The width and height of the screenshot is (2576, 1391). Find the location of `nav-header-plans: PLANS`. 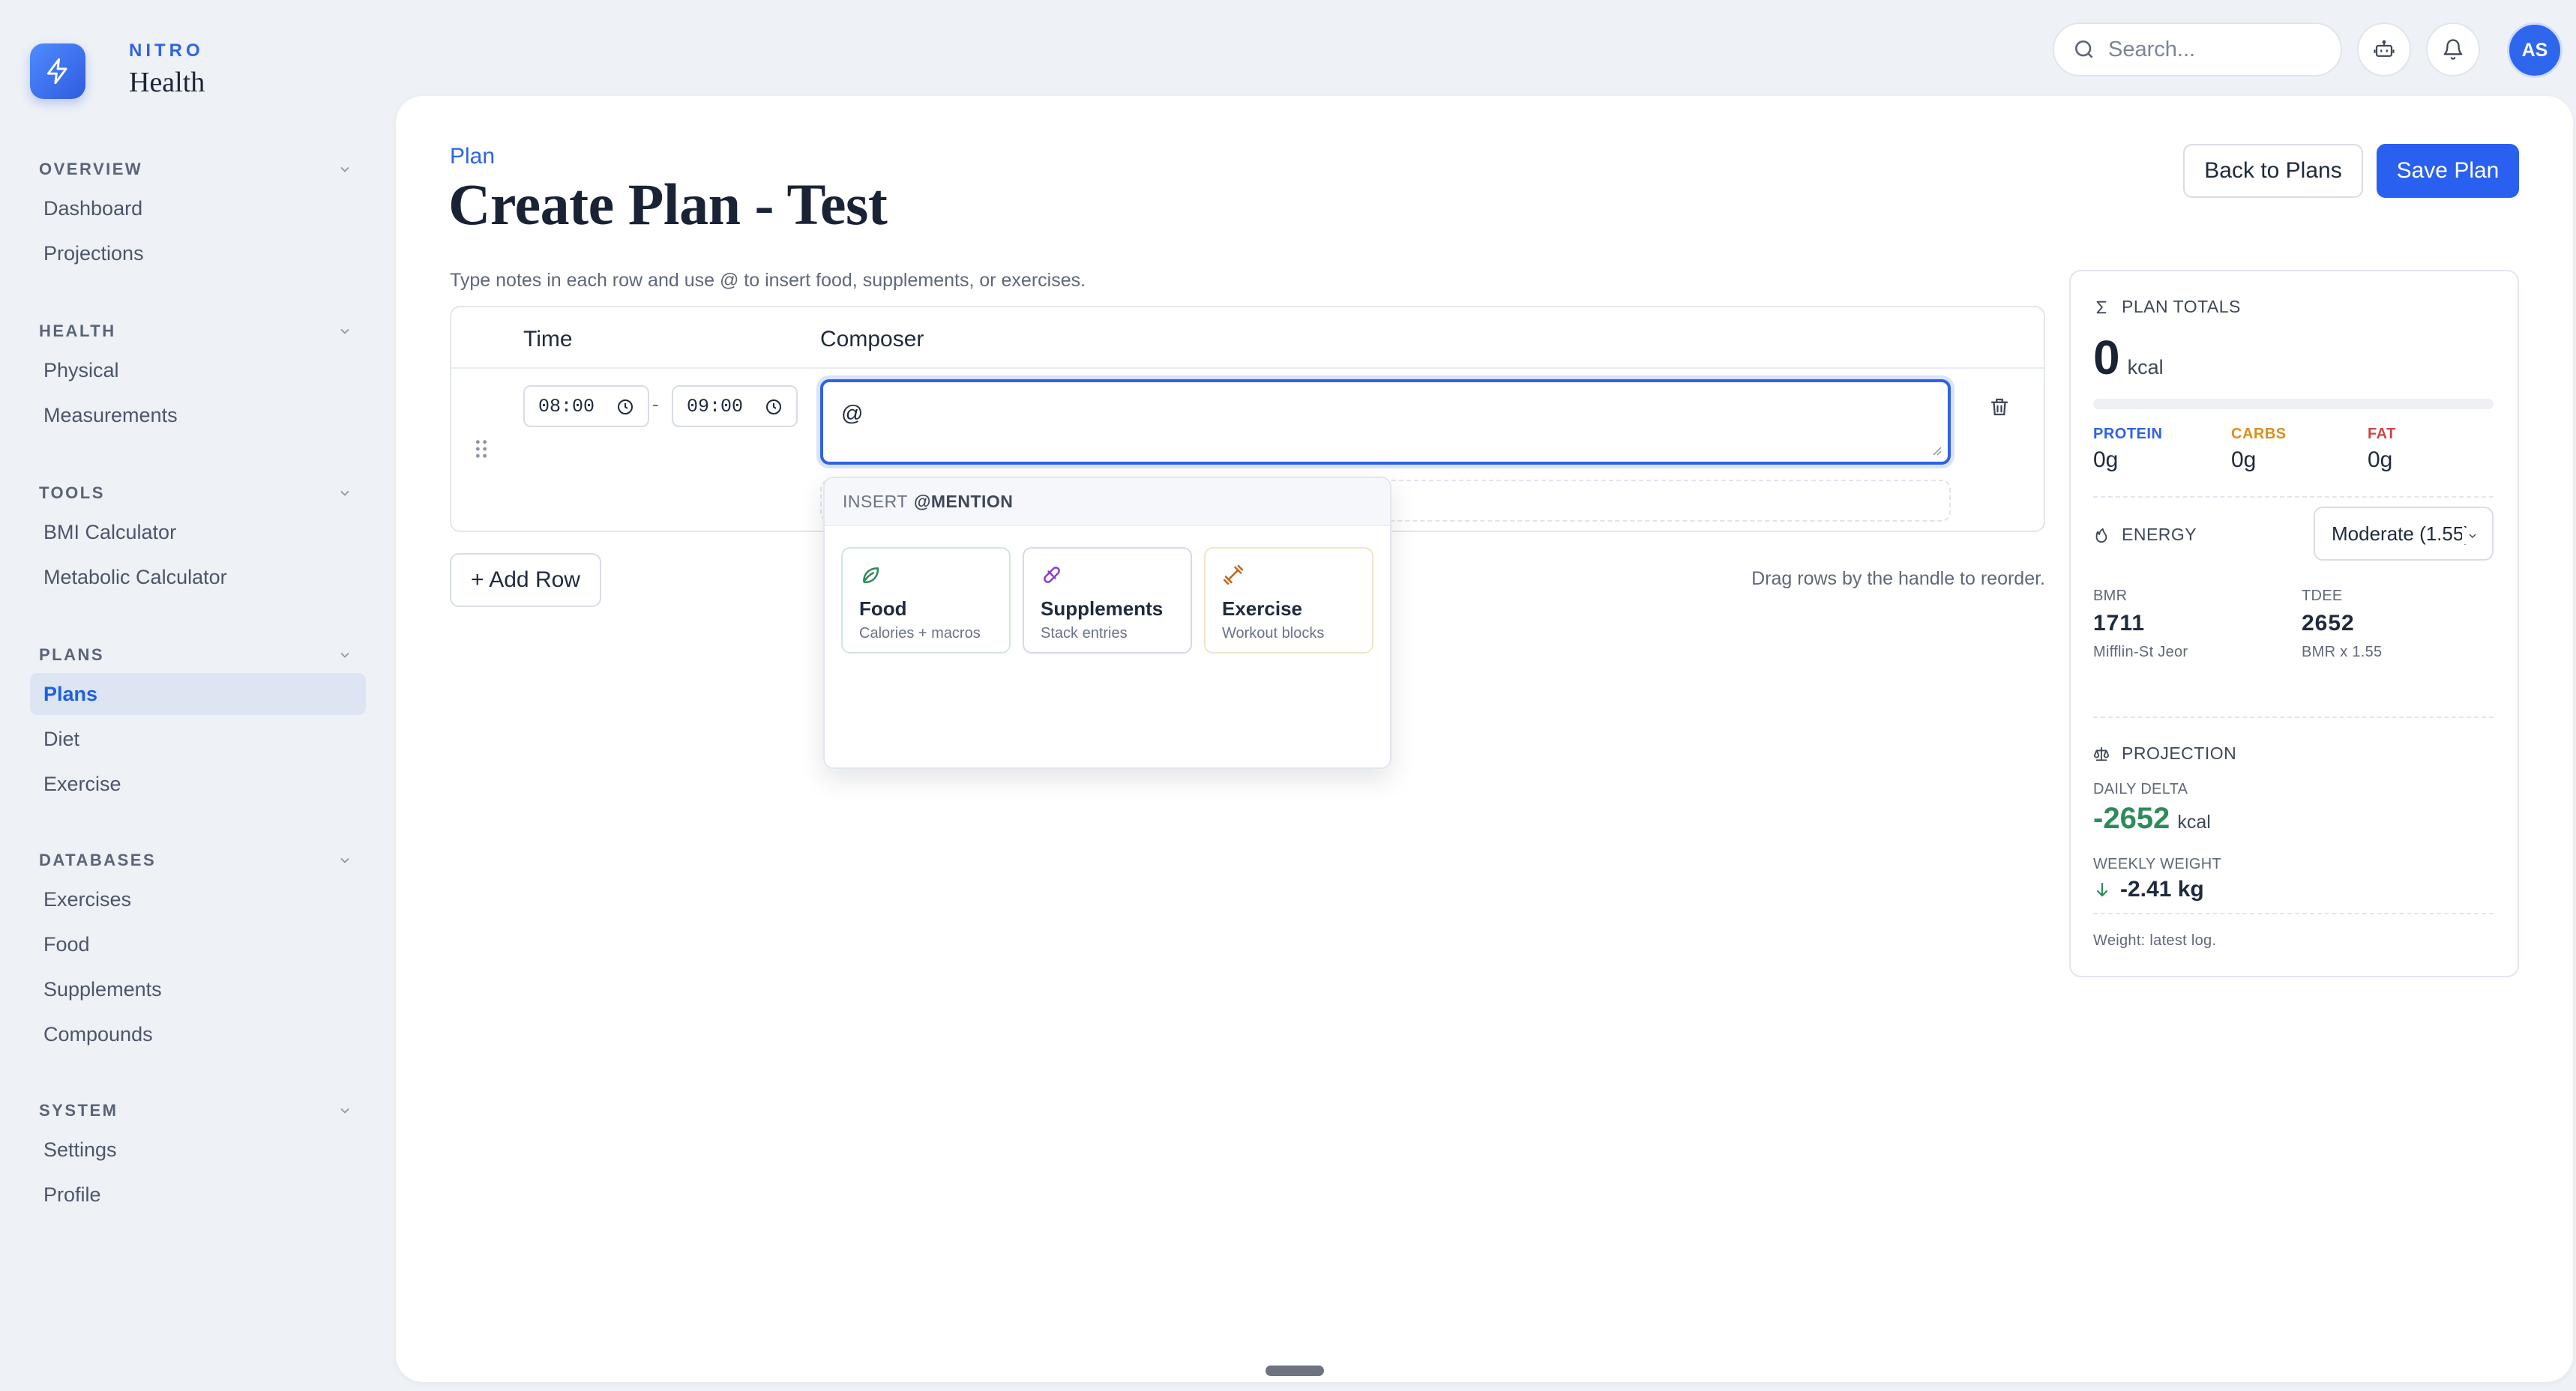

nav-header-plans: PLANS is located at coordinates (198, 655).